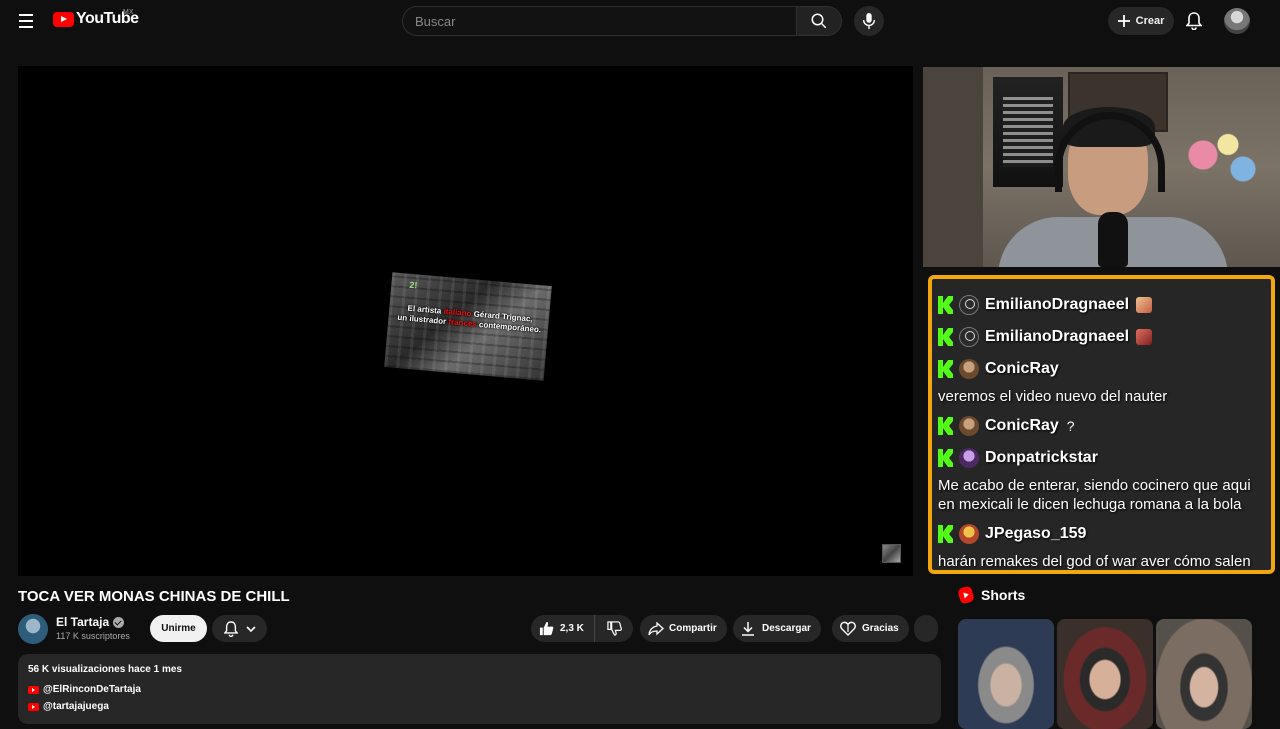 This screenshot has height=729, width=1280. Describe the element at coordinates (1103, 369) in the screenshot. I see `chat-message: ConicRay` at that location.